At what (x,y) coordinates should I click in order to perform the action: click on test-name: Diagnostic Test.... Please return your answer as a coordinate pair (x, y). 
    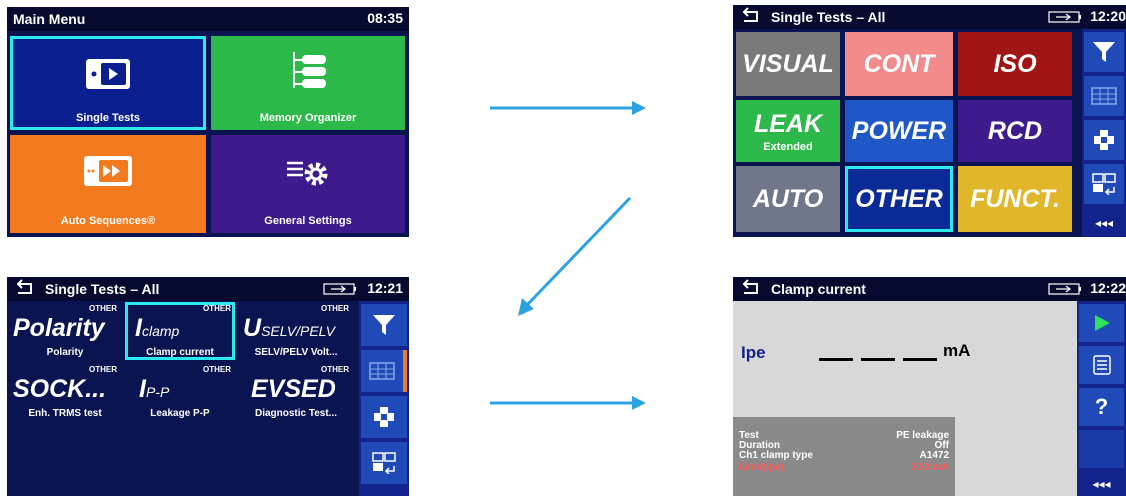
    Looking at the image, I should click on (296, 413).